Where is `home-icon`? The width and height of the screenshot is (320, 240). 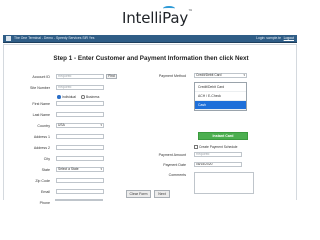
home-icon is located at coordinates (8, 38).